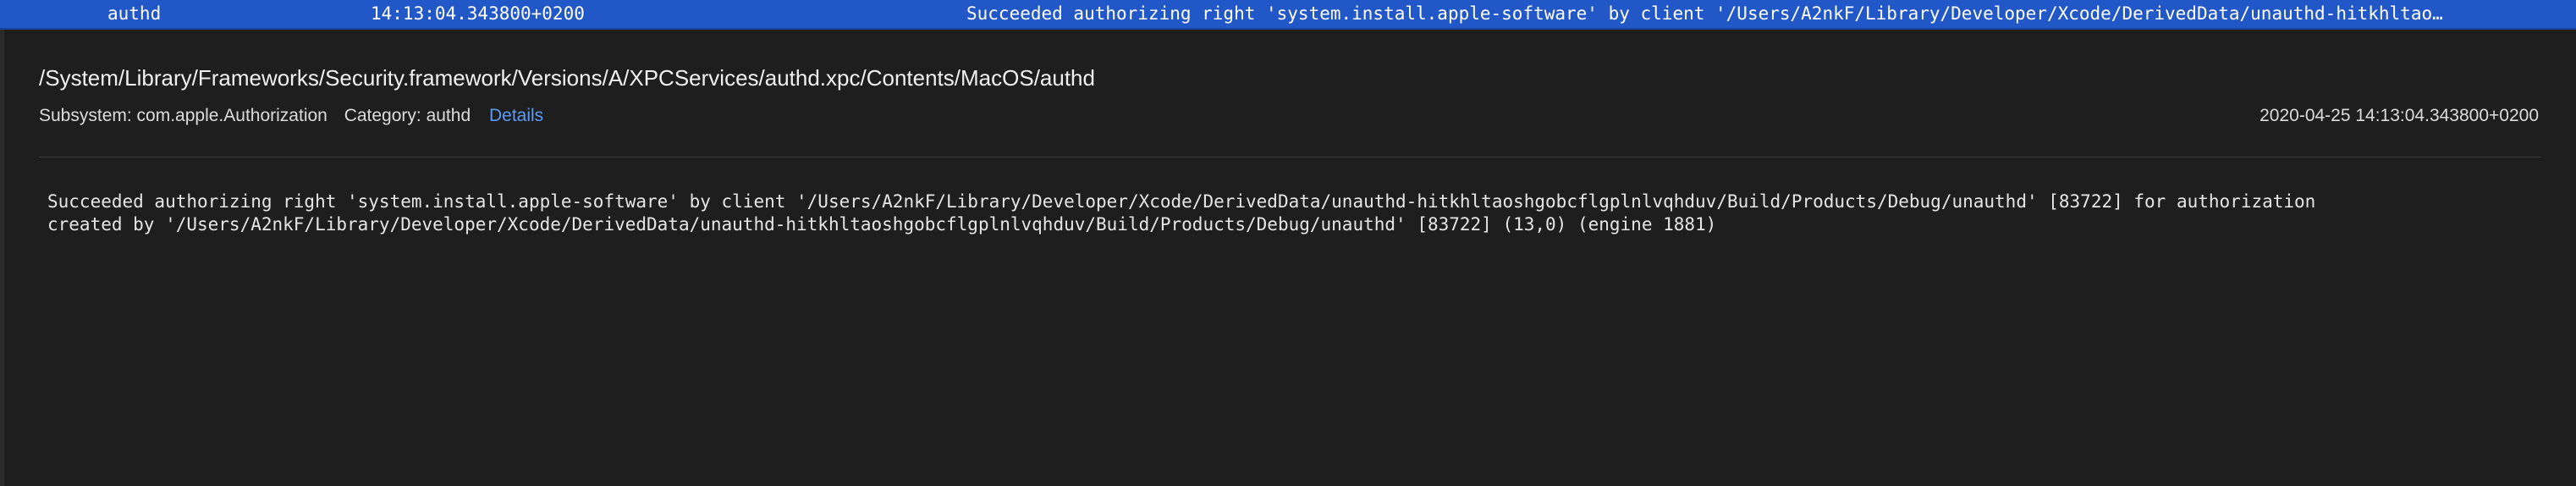 The width and height of the screenshot is (2576, 486). I want to click on details-link: Details, so click(516, 116).